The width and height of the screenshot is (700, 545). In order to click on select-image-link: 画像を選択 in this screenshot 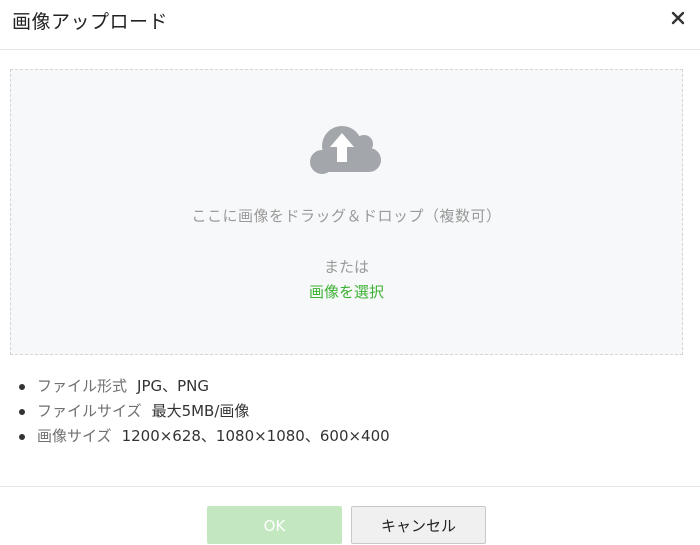, I will do `click(346, 291)`.